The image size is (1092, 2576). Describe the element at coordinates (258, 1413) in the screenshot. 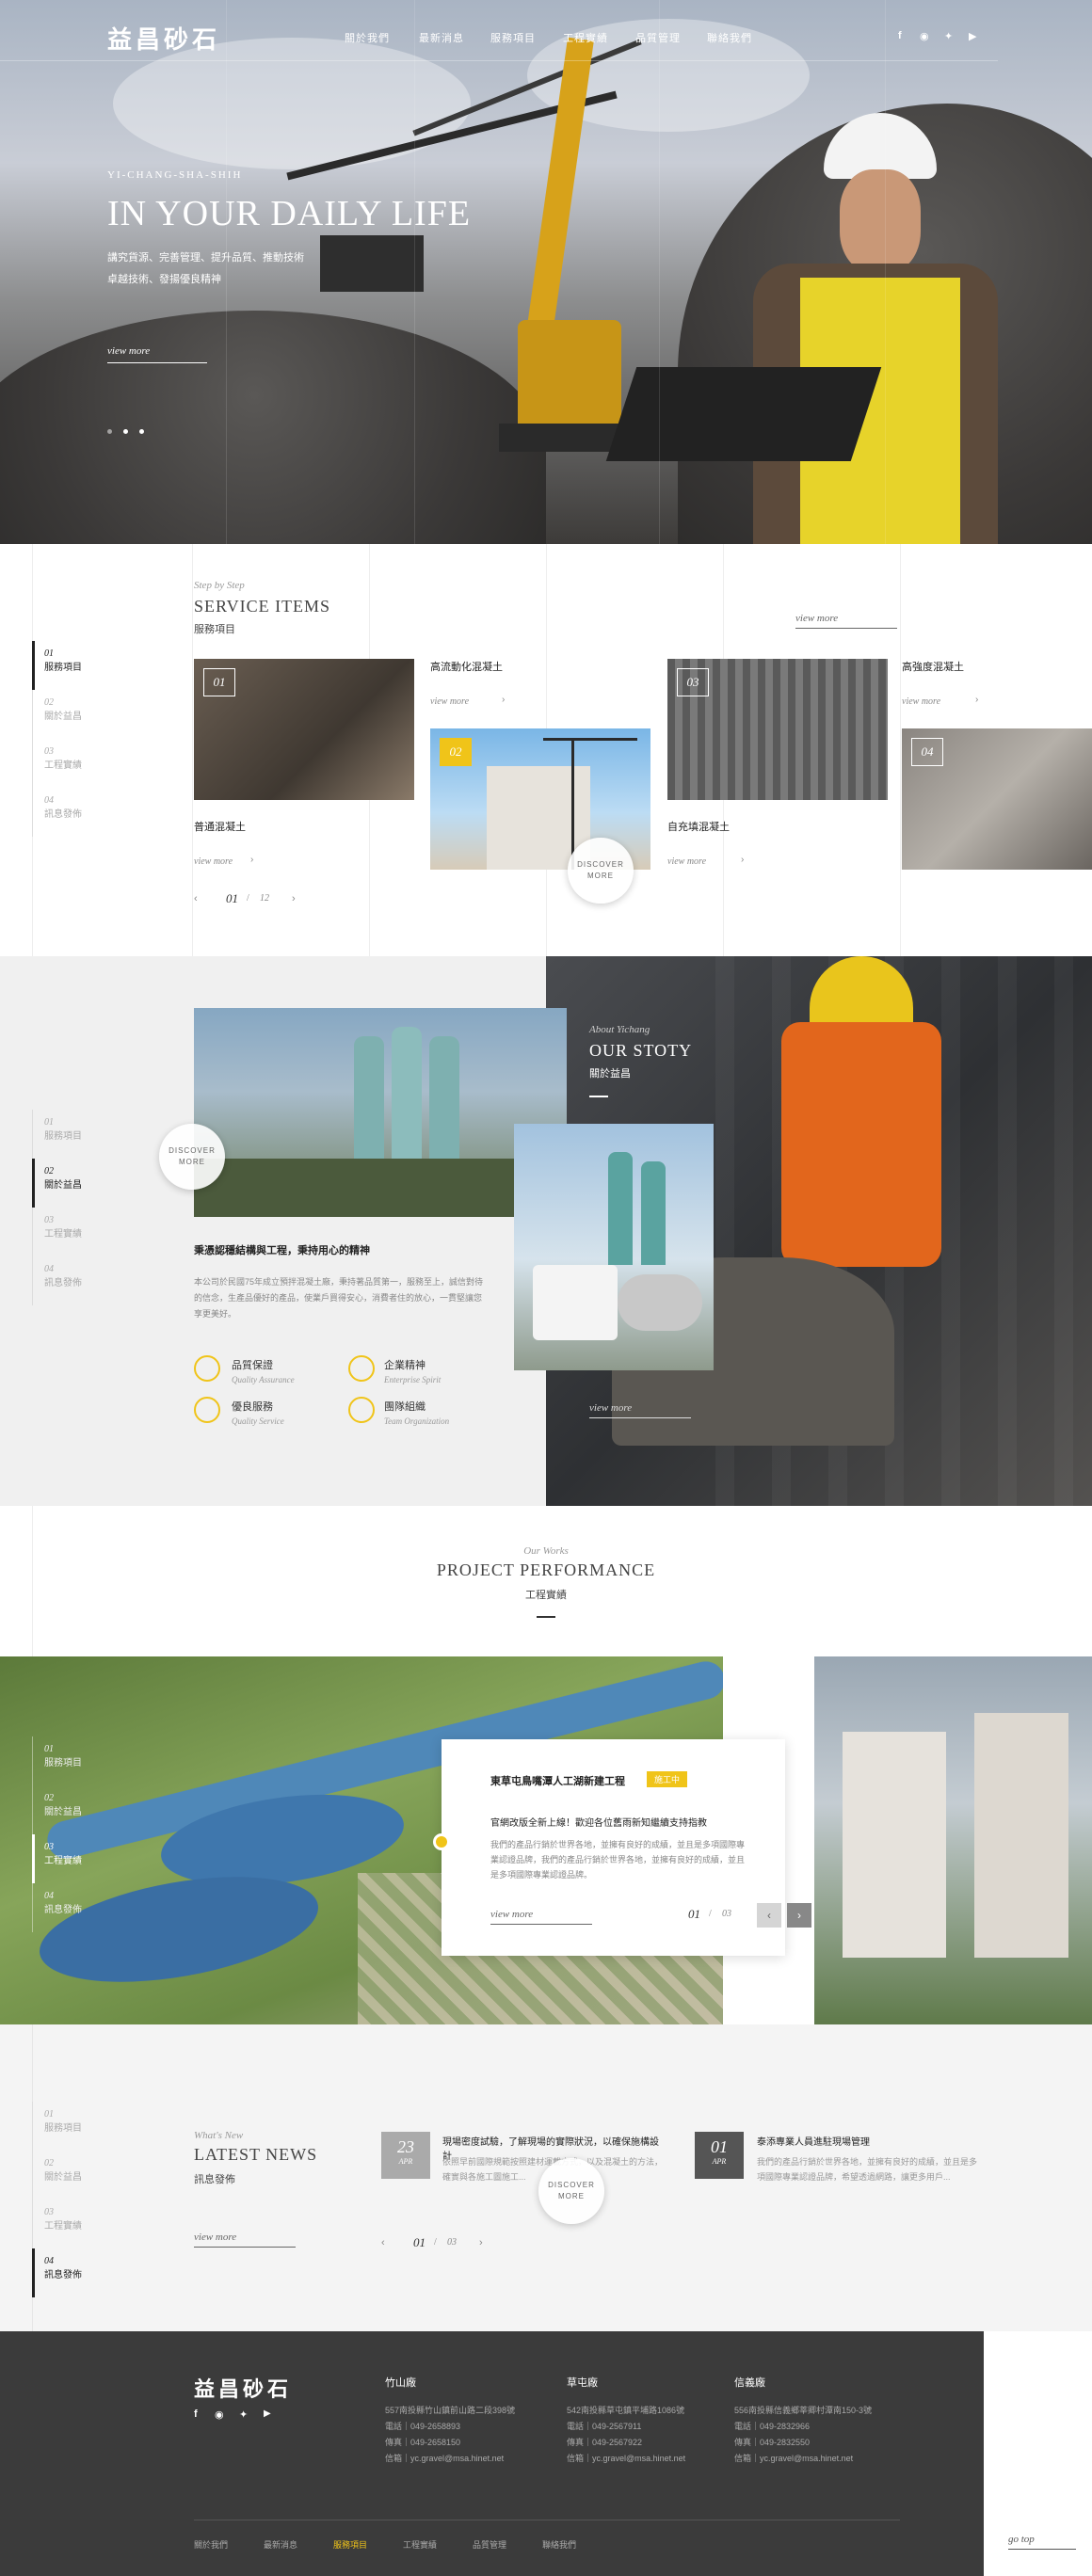

I see `feature-quality-service: 優良服務 Quality Service` at that location.